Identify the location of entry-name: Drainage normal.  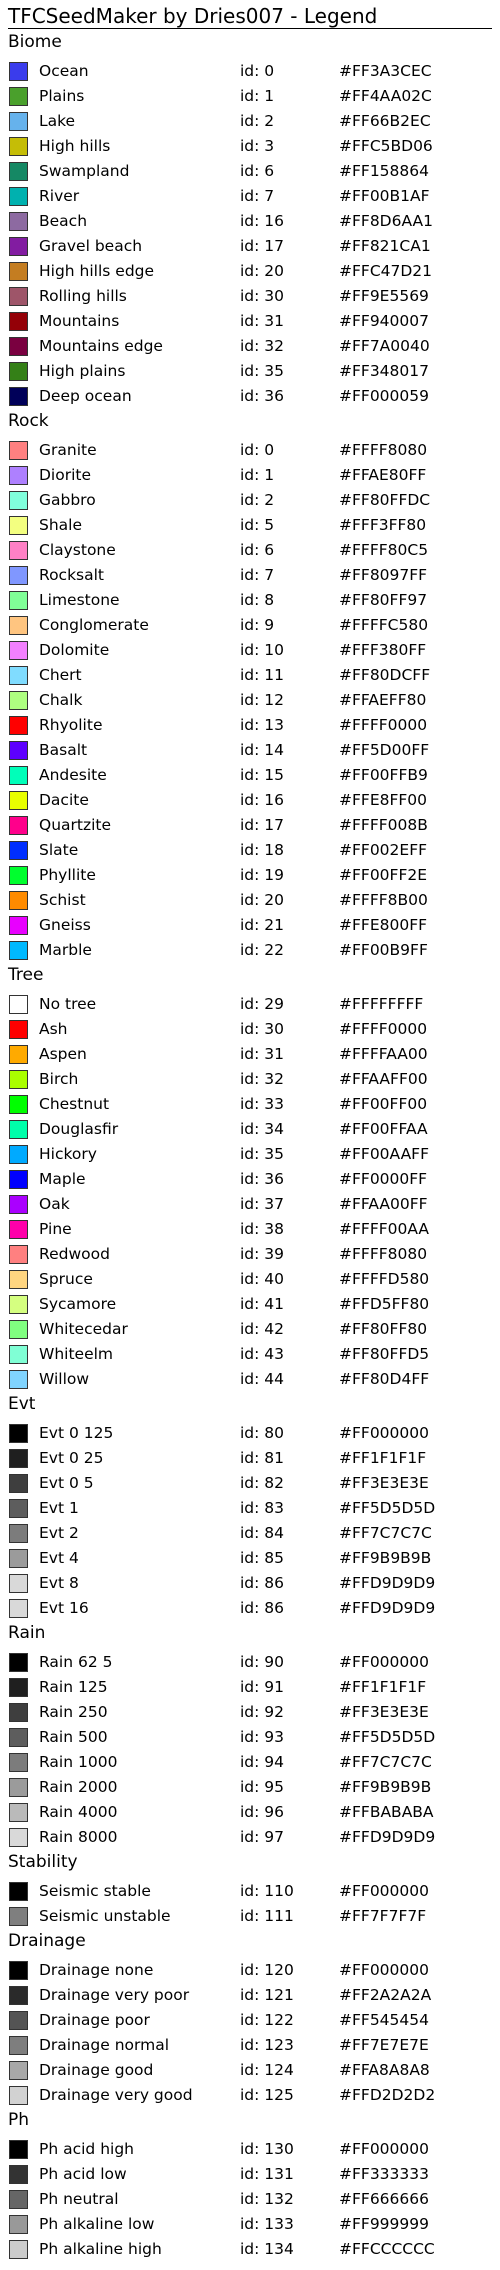
(104, 2045).